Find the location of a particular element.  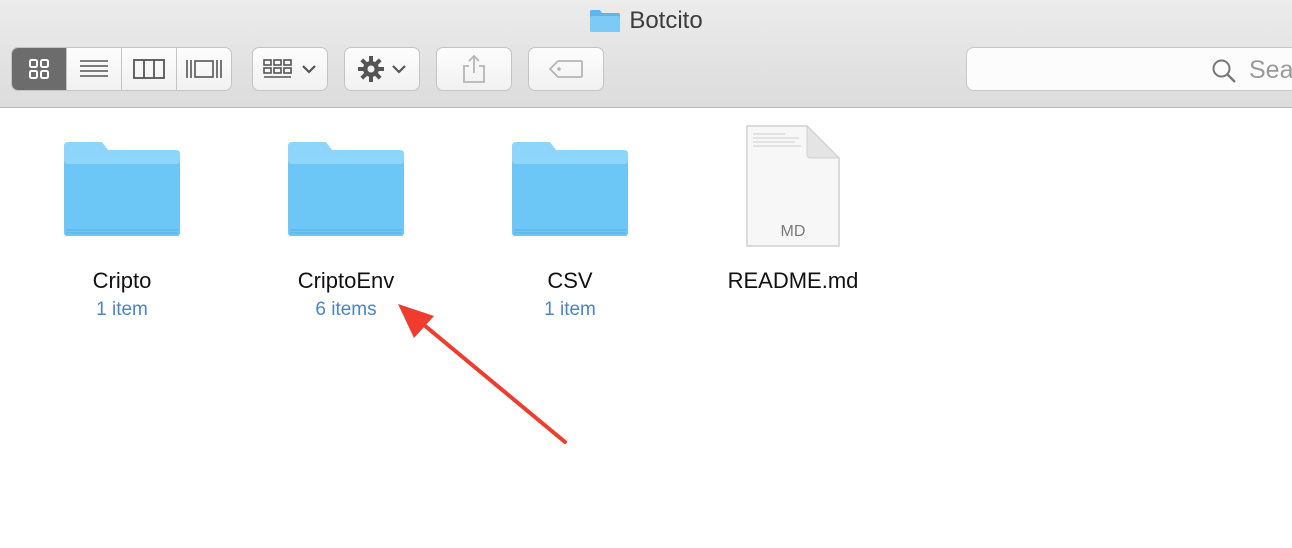

cover-flow-icon is located at coordinates (204, 69).